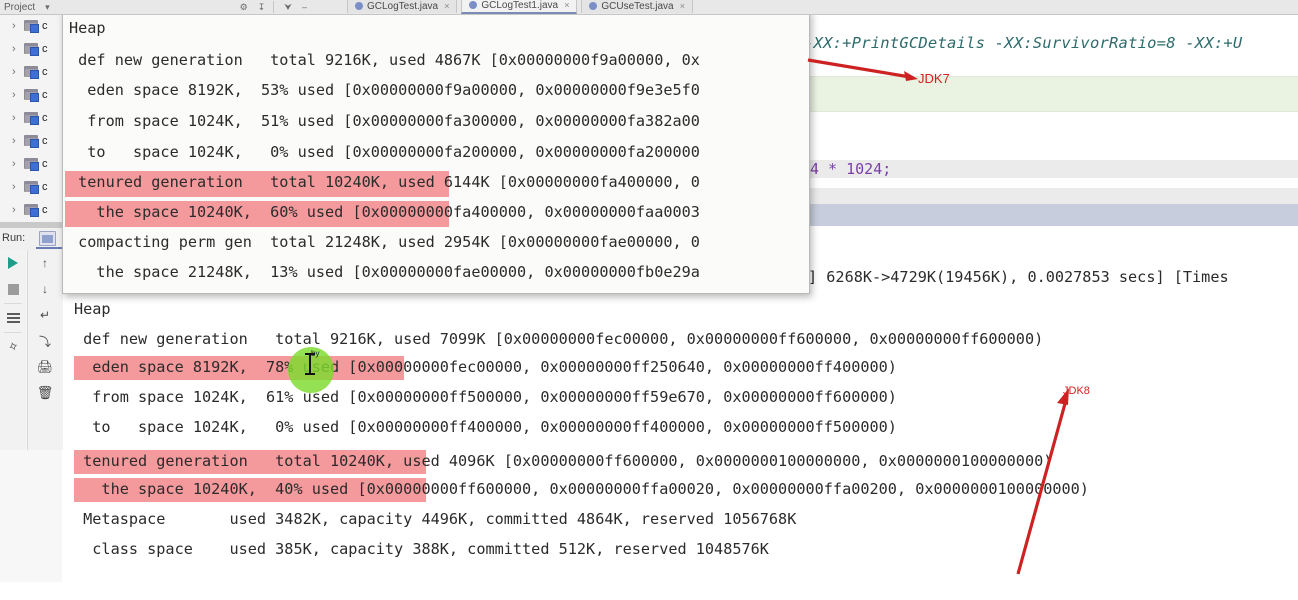 The height and width of the screenshot is (600, 1298). I want to click on editor-selected-line-band, so click(1053, 215).